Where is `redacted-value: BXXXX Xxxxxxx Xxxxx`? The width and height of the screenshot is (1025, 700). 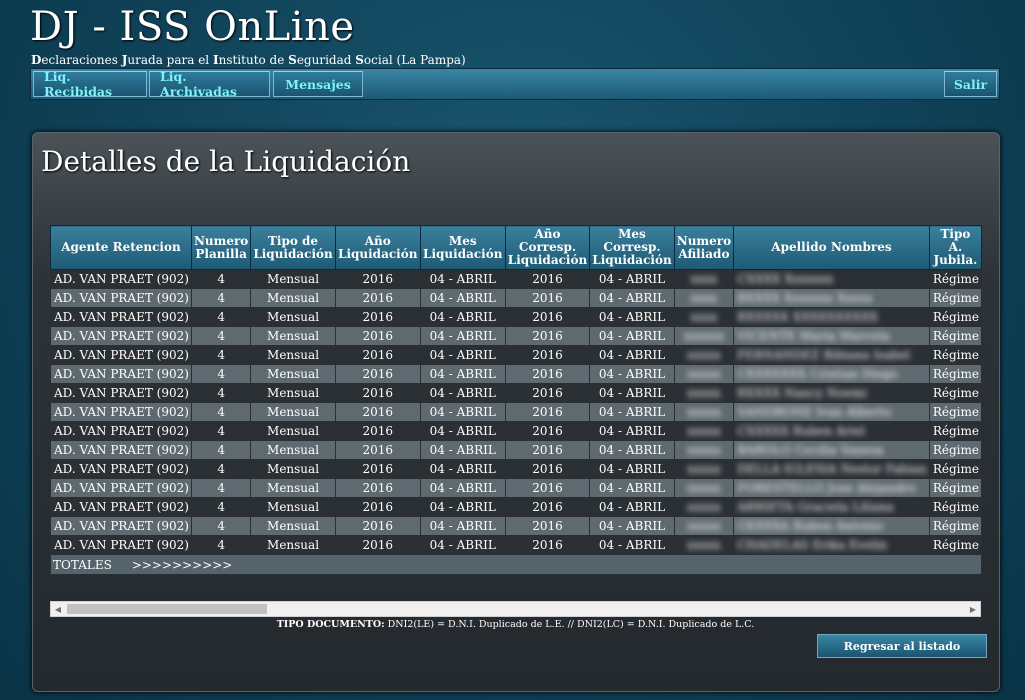
redacted-value: BXXXX Xxxxxxx Xxxxx is located at coordinates (805, 298).